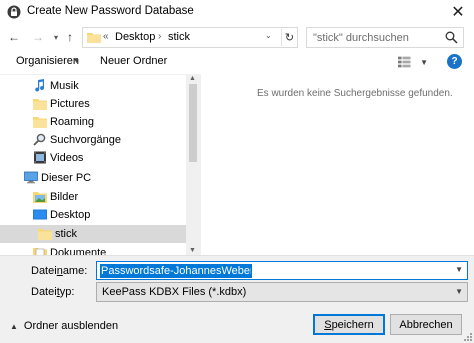 Image resolution: width=474 pixels, height=343 pixels. What do you see at coordinates (78, 251) in the screenshot?
I see `tree-item-label: Dokumente` at bounding box center [78, 251].